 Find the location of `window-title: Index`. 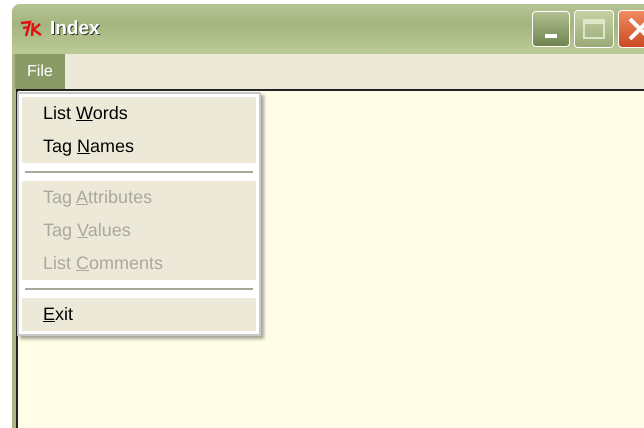

window-title: Index is located at coordinates (75, 29).